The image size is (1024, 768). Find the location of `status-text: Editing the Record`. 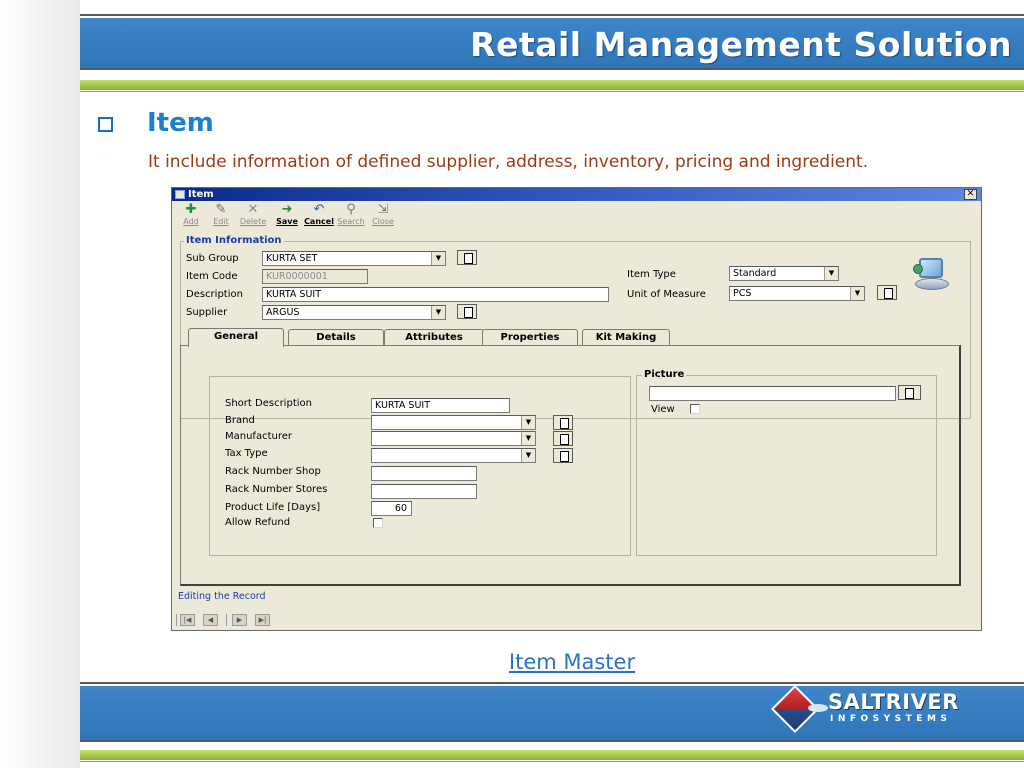

status-text: Editing the Record is located at coordinates (222, 596).